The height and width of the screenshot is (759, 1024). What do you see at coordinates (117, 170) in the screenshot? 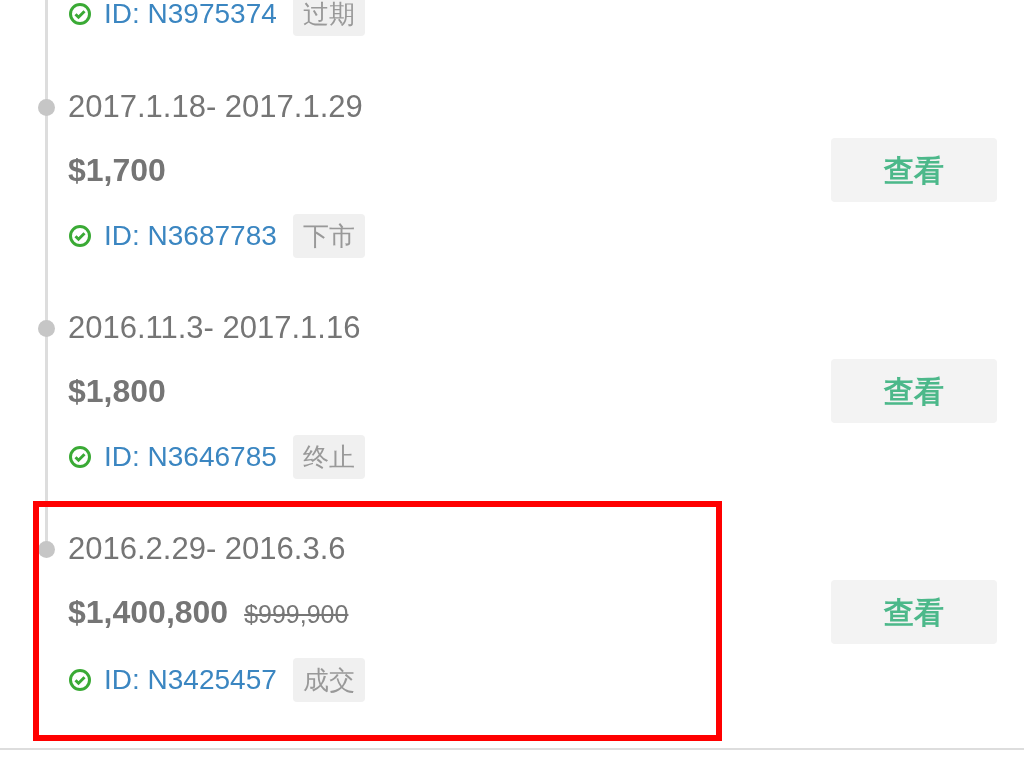
I see `price: $1,700` at bounding box center [117, 170].